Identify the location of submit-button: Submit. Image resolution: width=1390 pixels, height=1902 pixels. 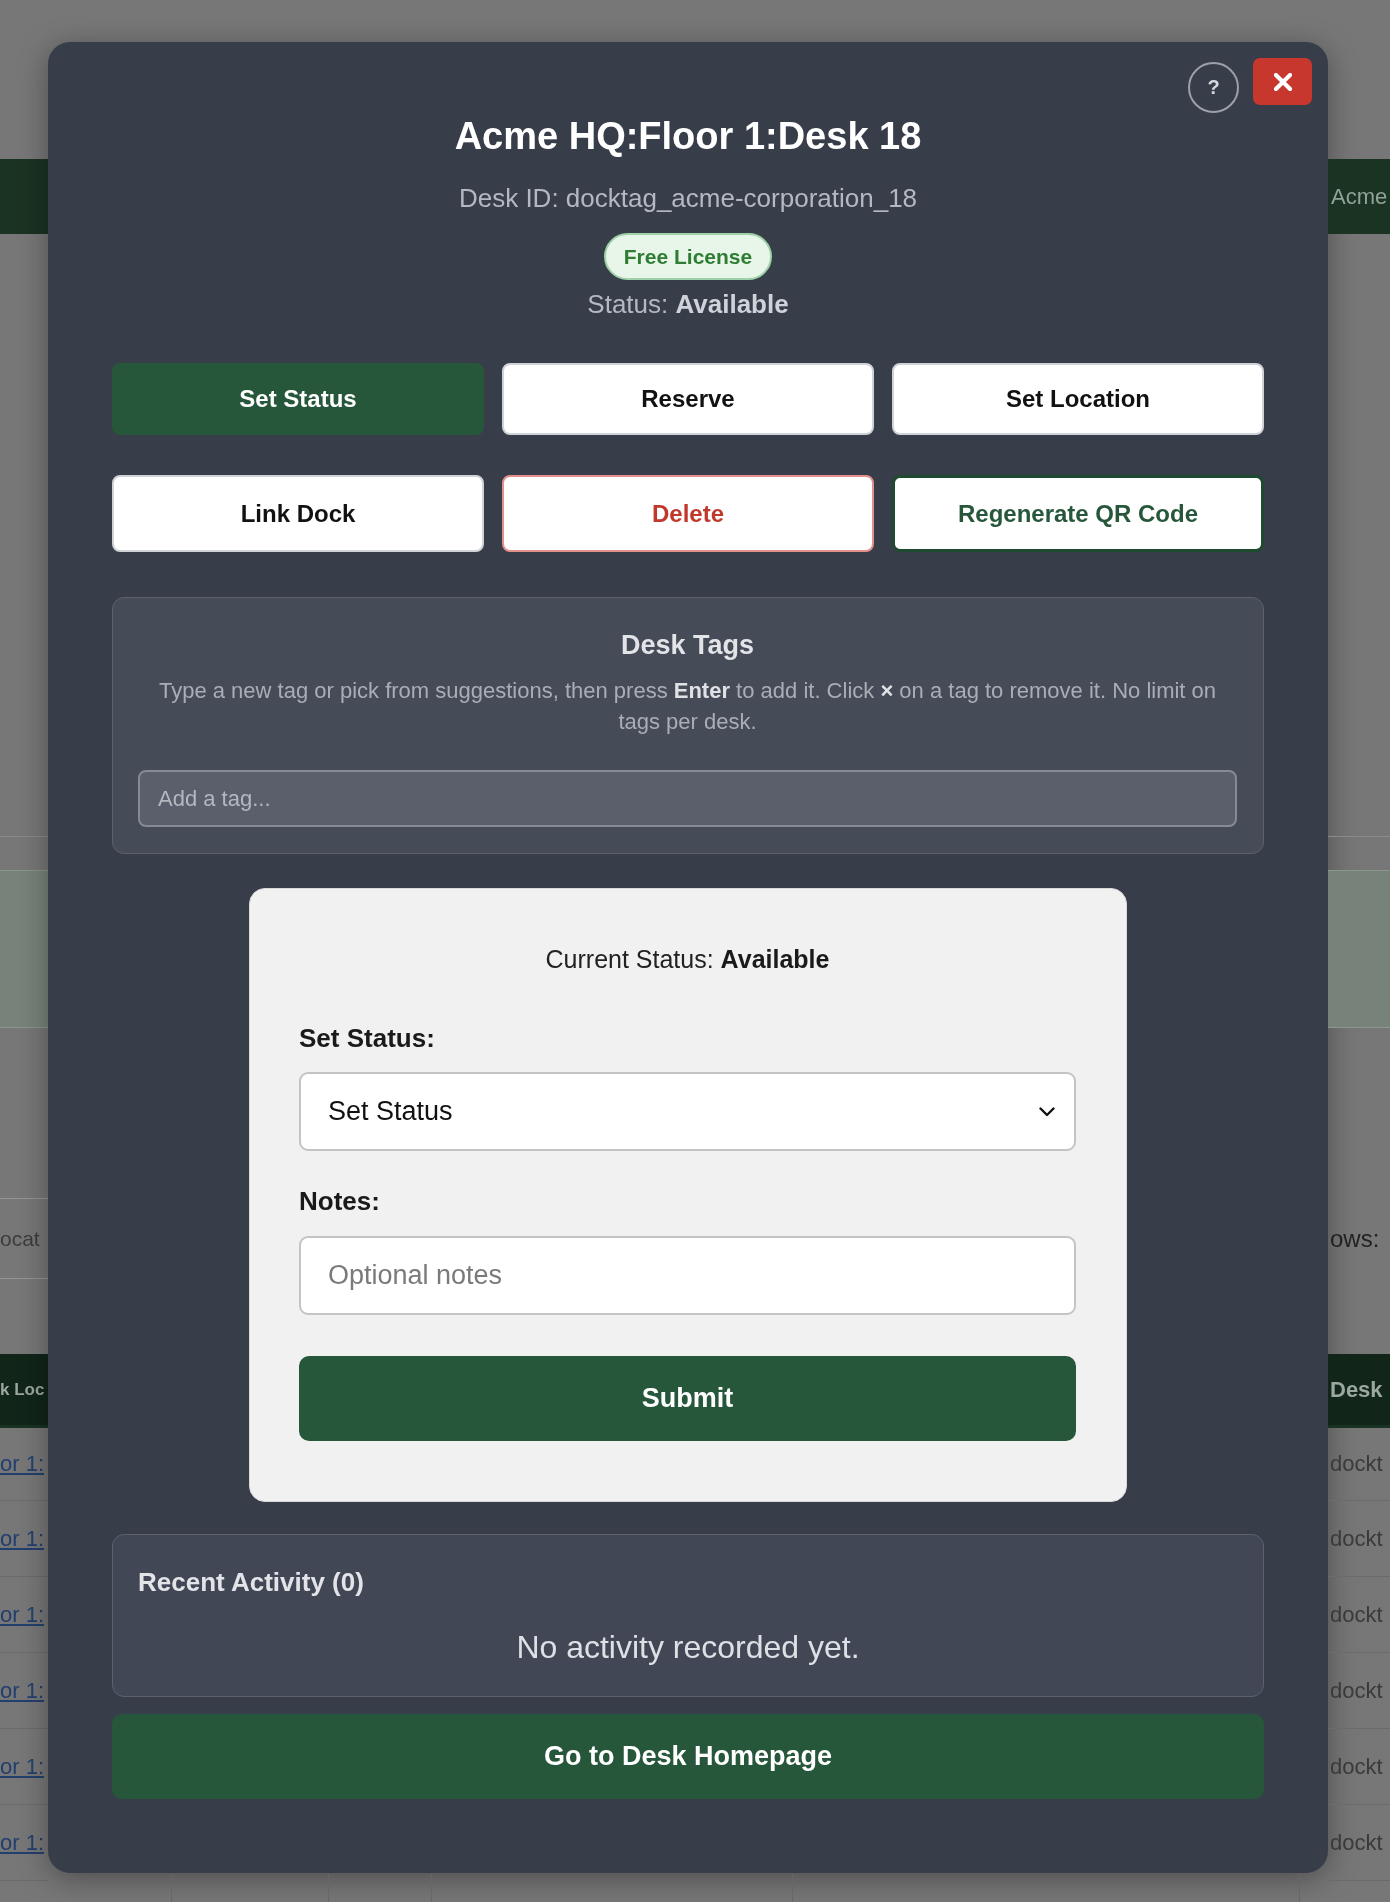
(687, 1398).